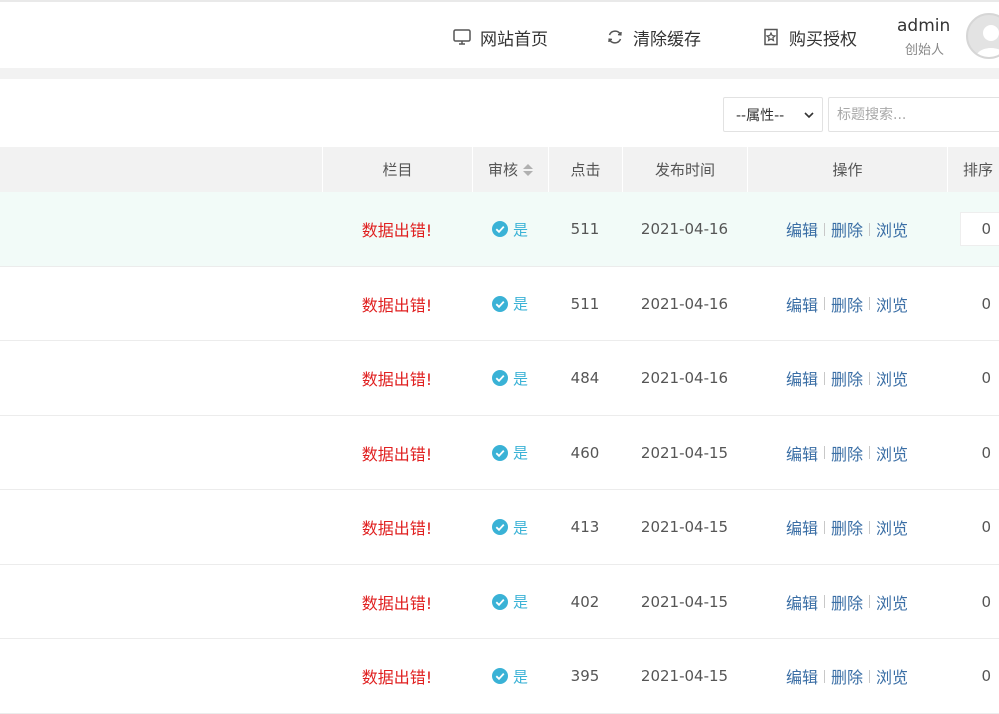  What do you see at coordinates (771, 37) in the screenshot?
I see `badge-star-icon` at bounding box center [771, 37].